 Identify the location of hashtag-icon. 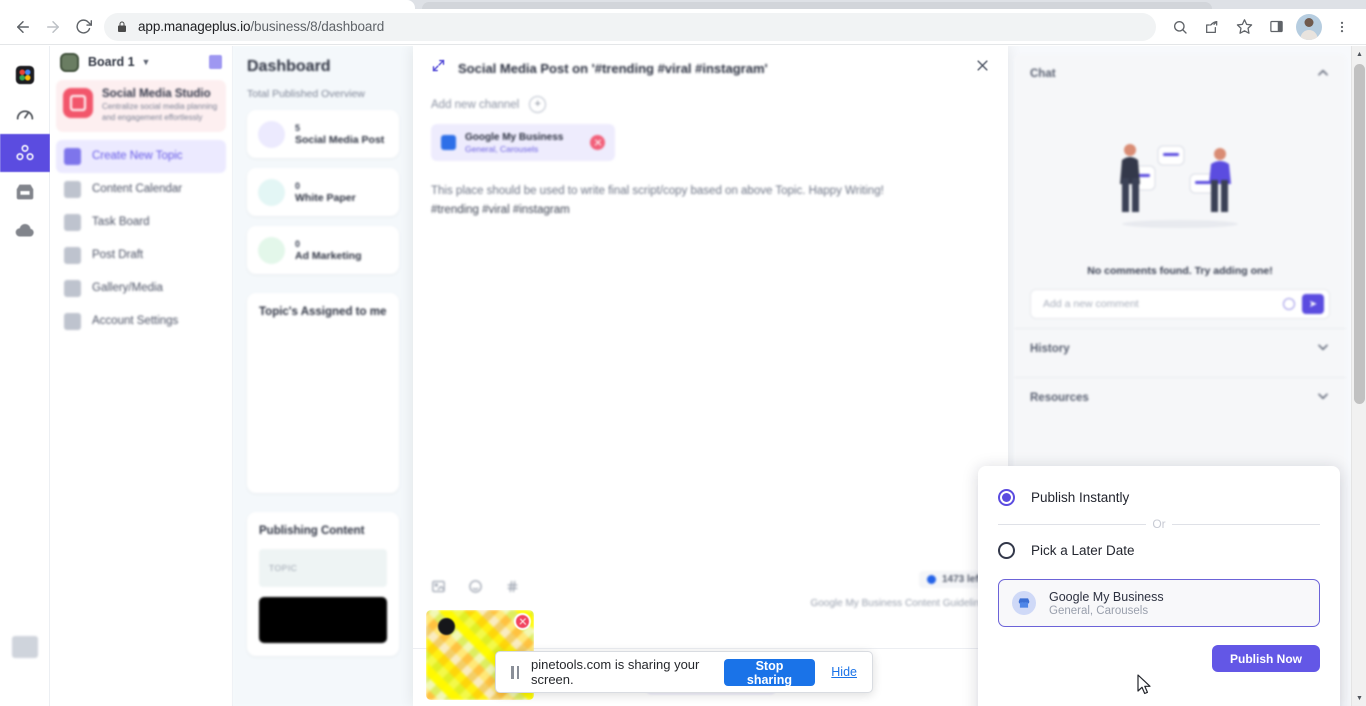
(512, 586).